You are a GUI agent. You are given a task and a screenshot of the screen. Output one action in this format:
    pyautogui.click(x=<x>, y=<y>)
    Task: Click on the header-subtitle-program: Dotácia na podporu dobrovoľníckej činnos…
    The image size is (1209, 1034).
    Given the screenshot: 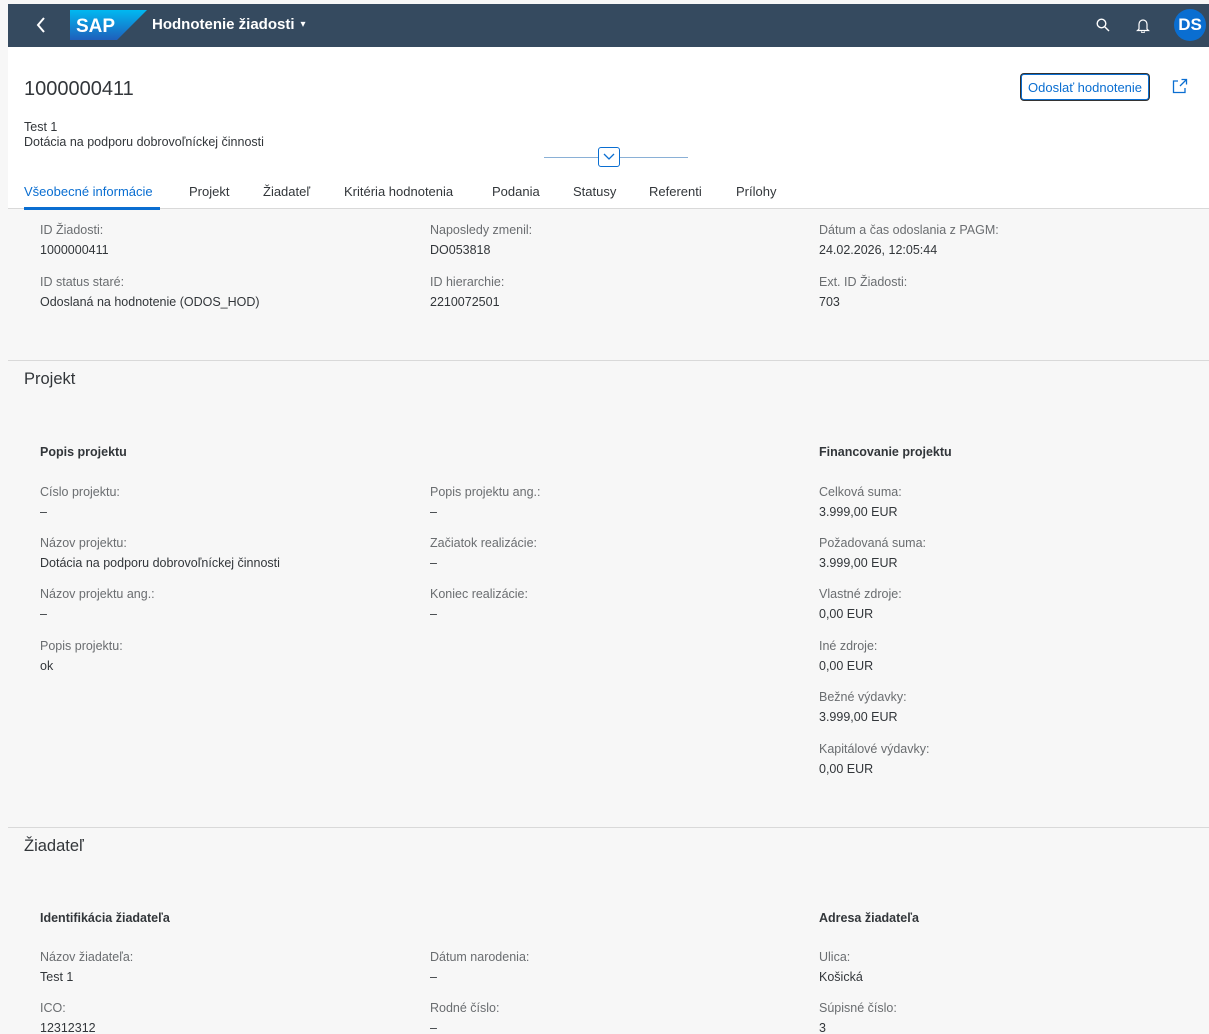 What is the action you would take?
    pyautogui.click(x=144, y=142)
    